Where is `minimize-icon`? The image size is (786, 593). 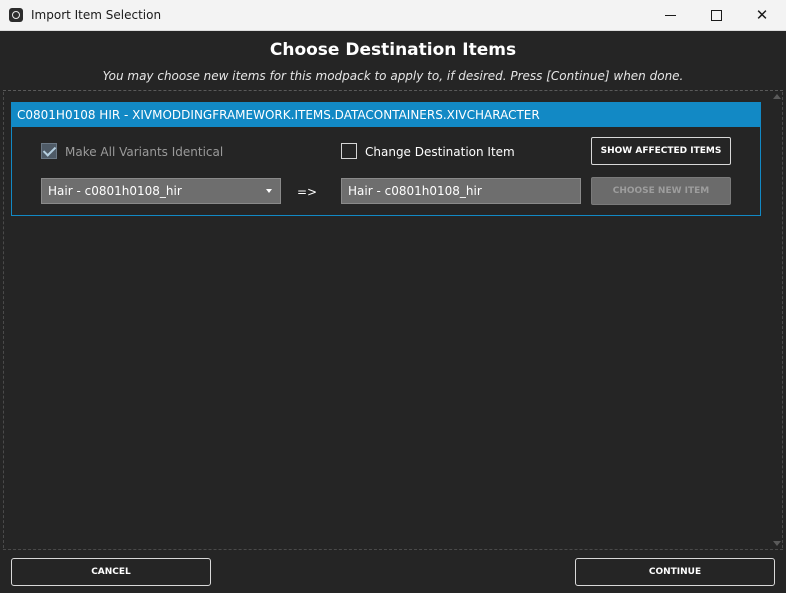
minimize-icon is located at coordinates (670, 15).